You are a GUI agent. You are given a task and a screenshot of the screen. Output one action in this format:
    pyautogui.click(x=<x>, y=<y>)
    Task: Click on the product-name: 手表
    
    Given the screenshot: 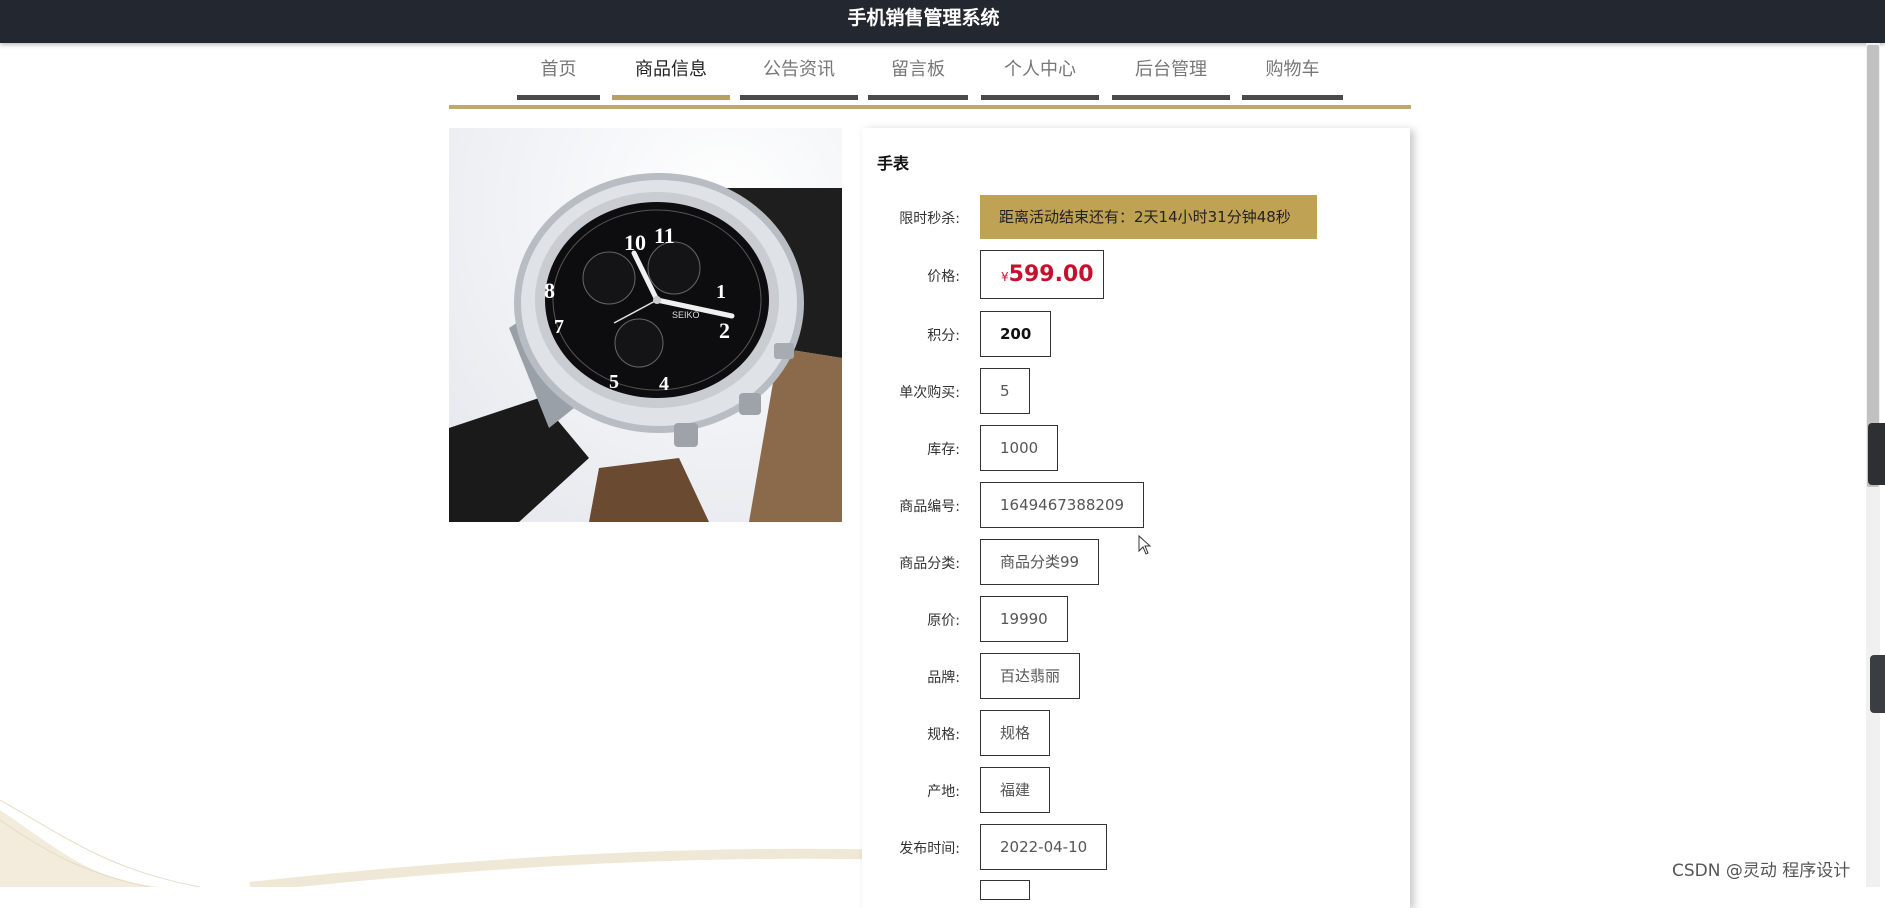 What is the action you would take?
    pyautogui.click(x=893, y=163)
    